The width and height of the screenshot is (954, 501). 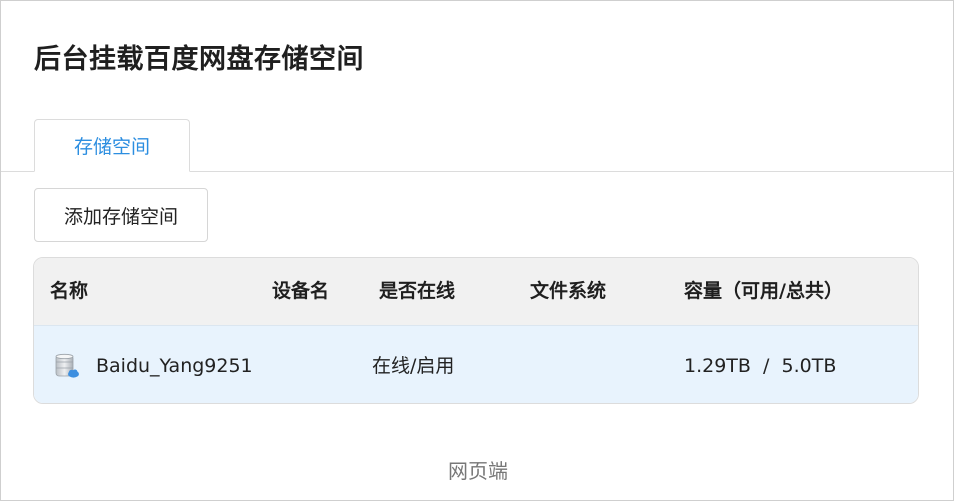 I want to click on table-row: Baidu_Yang9251 在线/启用 1.29TB / 5.0TB, so click(x=476, y=364).